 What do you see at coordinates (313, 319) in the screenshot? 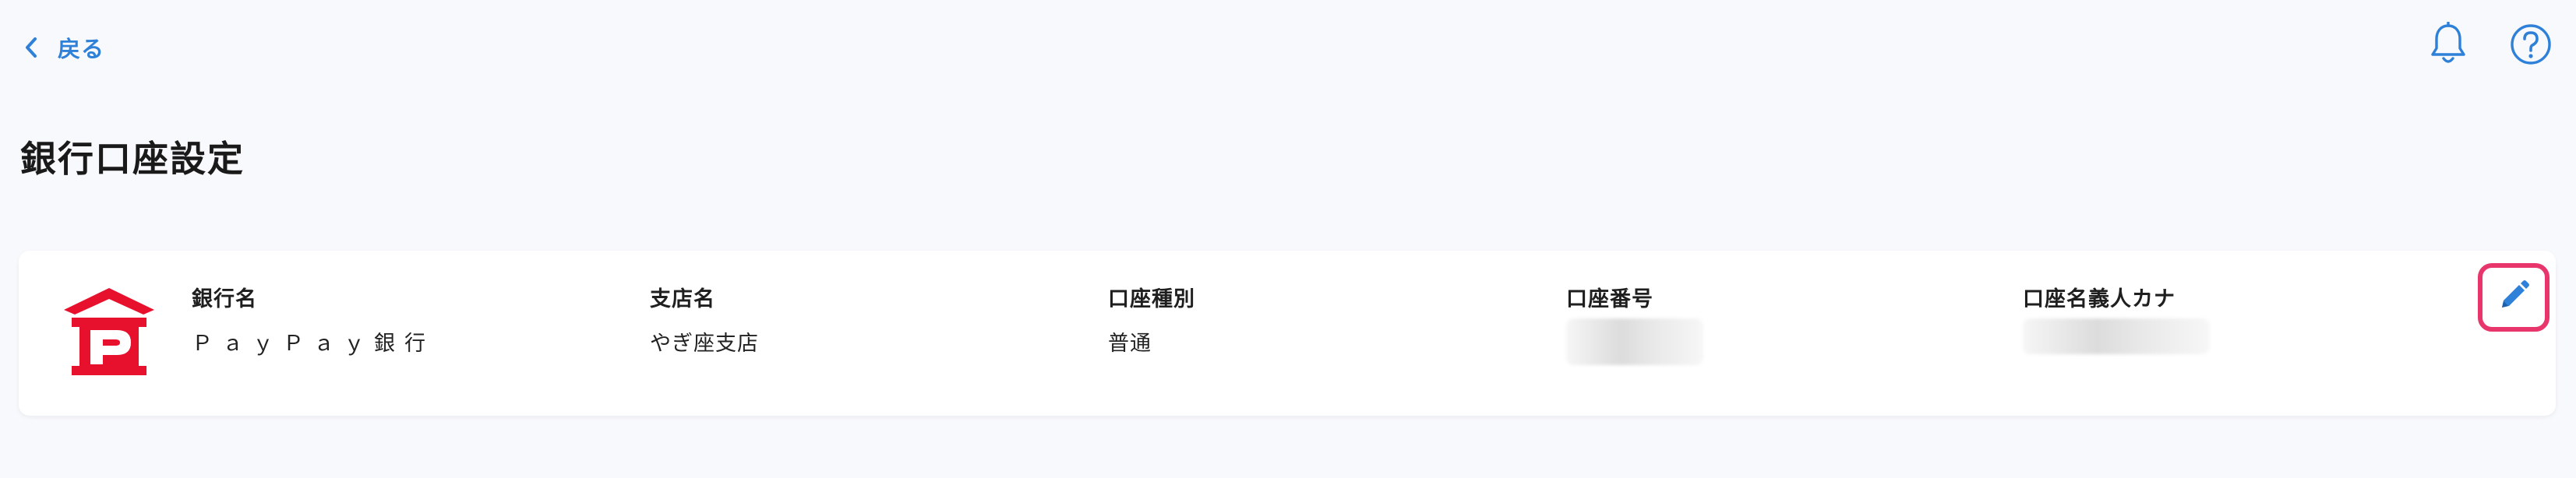
I see `bank-name-field: 銀行名 ＰａｙＰａｙ銀行` at bounding box center [313, 319].